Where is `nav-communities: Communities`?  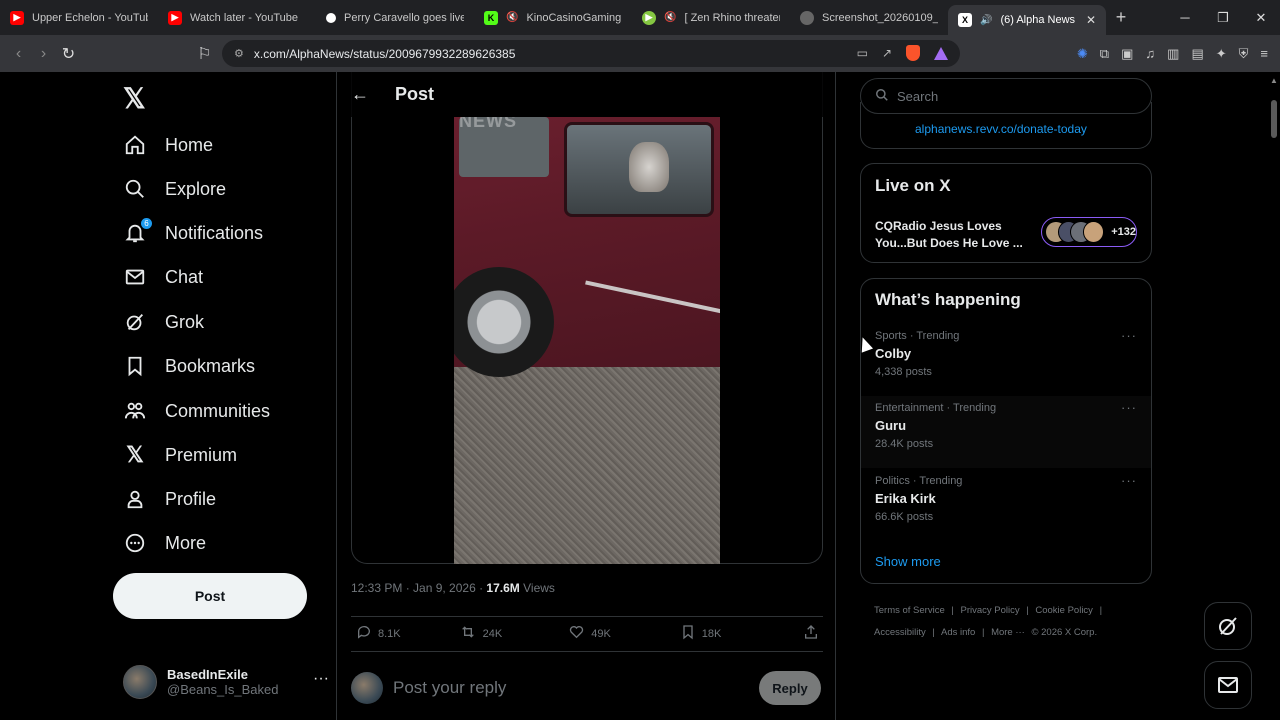 nav-communities: Communities is located at coordinates (196, 411).